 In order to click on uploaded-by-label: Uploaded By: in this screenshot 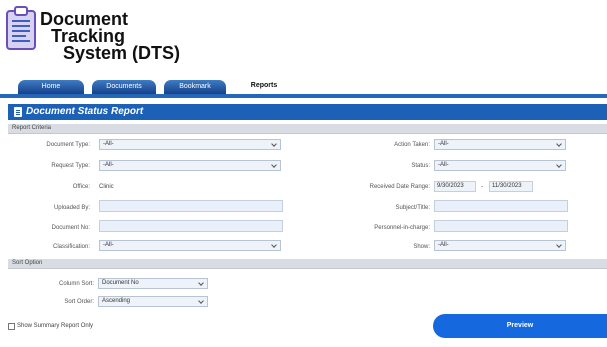, I will do `click(71, 208)`.